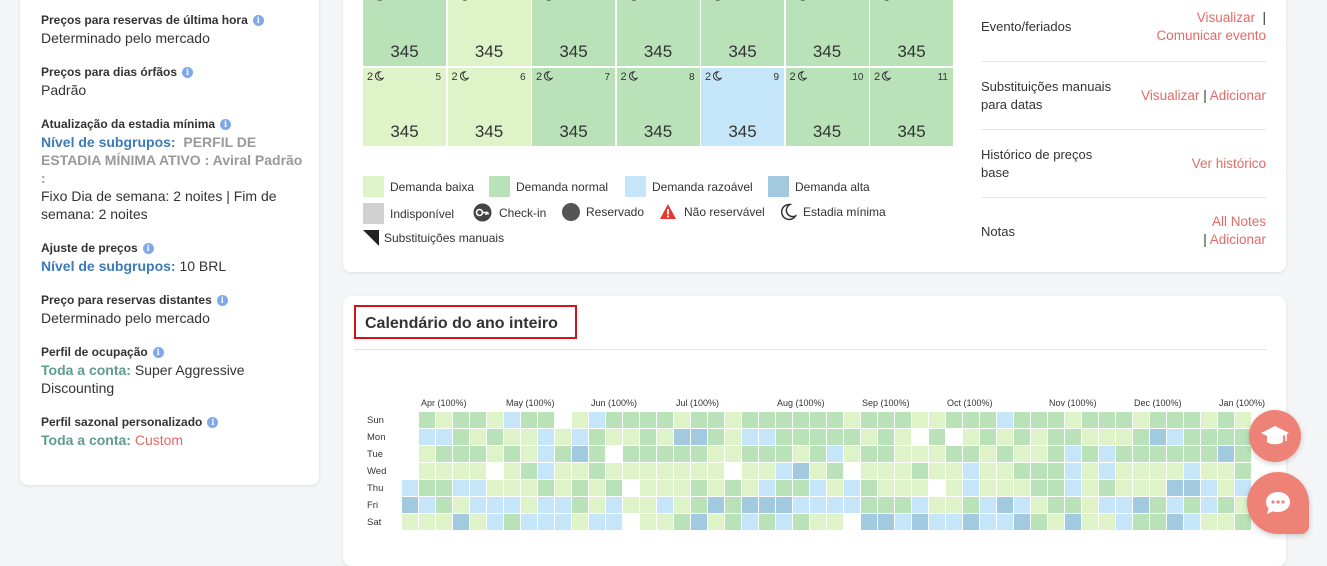  I want to click on calendar-day-cell: 2 3 345, so click(827, 33).